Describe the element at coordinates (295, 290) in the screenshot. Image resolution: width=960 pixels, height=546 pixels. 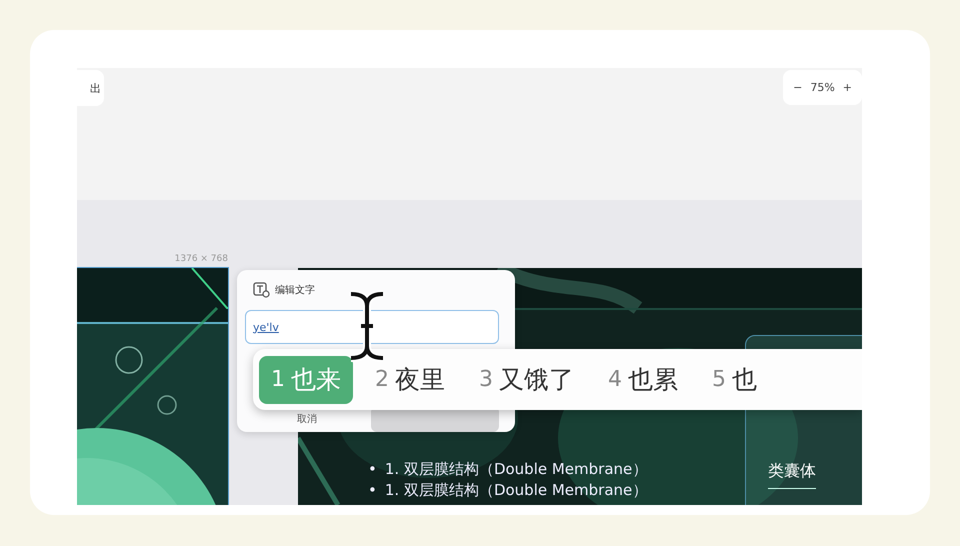
I see `popup-title: 编辑文字` at that location.